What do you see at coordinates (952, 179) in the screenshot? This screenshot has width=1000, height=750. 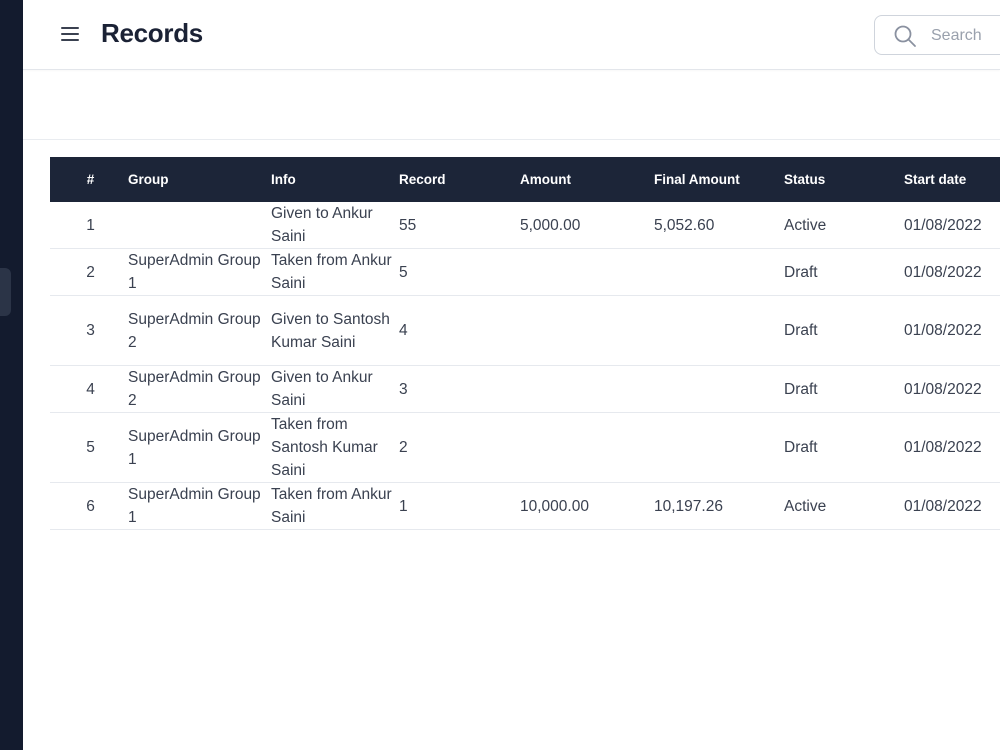 I see `column-header-start-date: Start date` at bounding box center [952, 179].